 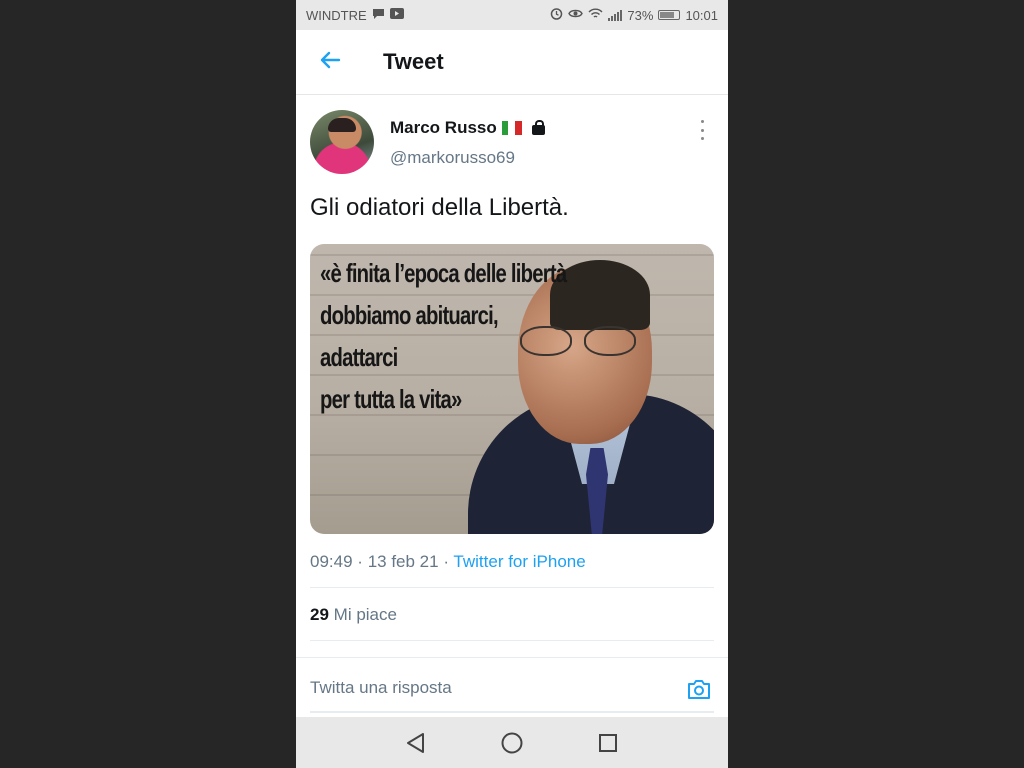 I want to click on battery-icon, so click(x=669, y=15).